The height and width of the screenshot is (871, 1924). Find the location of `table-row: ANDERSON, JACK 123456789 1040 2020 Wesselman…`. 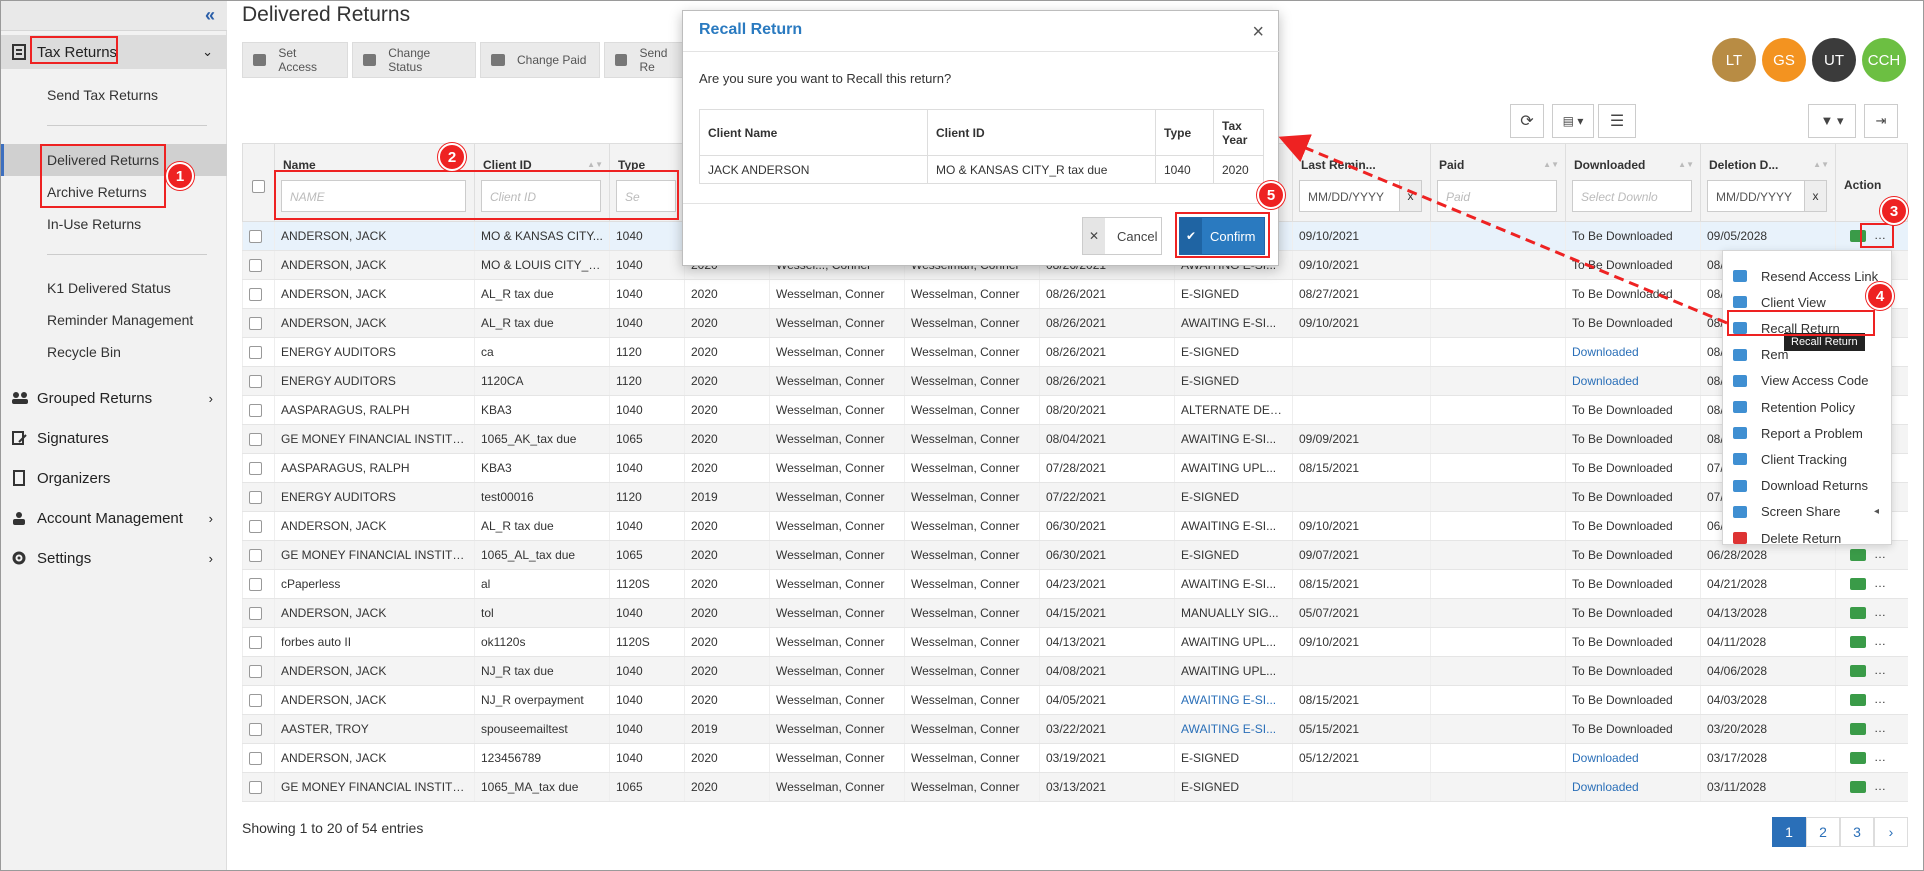

table-row: ANDERSON, JACK 123456789 1040 2020 Wesselman… is located at coordinates (1075, 758).